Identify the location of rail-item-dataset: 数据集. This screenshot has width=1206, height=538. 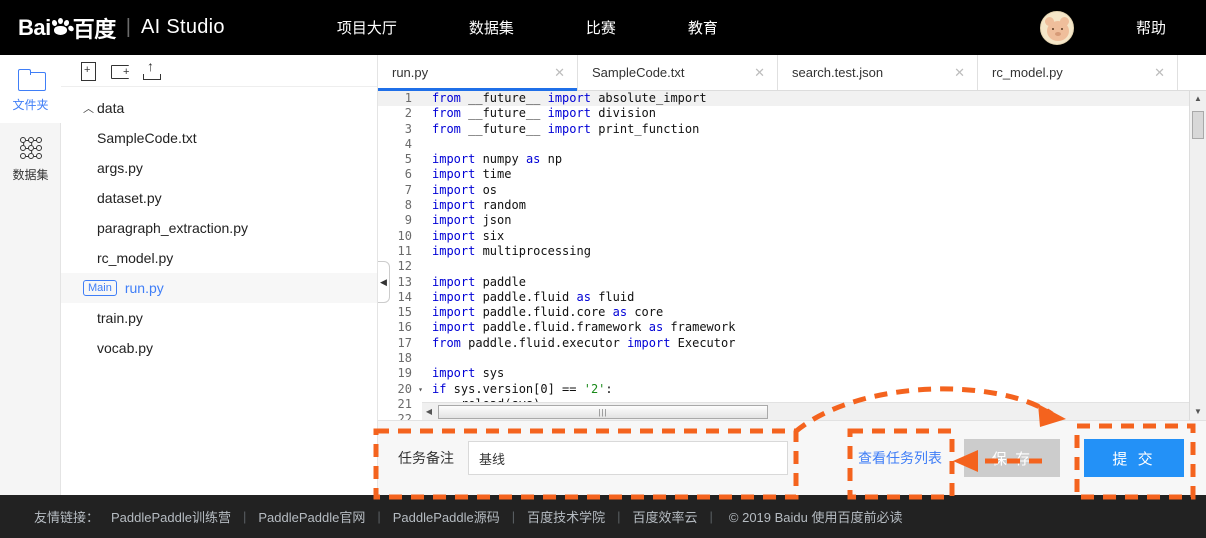
(30, 158).